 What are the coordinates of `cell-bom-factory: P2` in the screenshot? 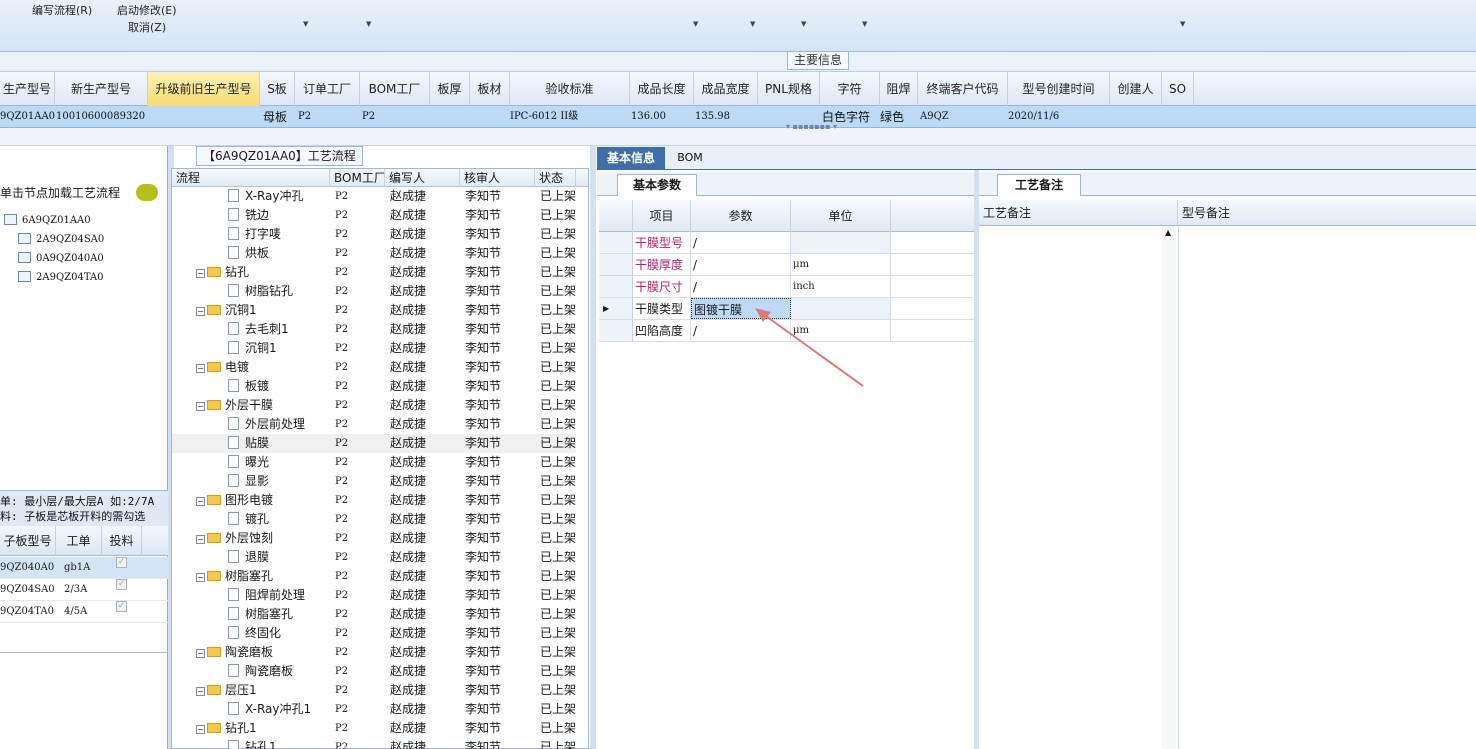 It's located at (368, 117).